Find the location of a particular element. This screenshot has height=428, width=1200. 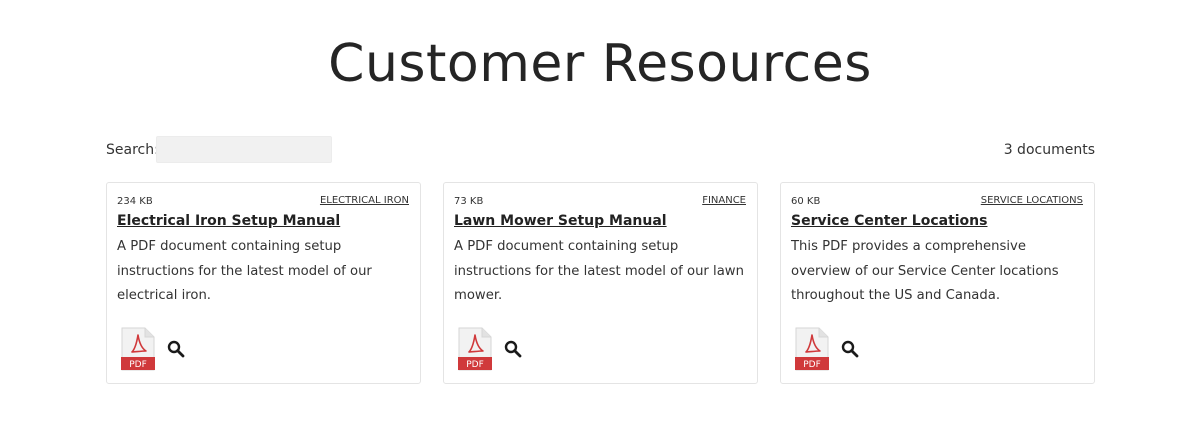

search-toolbar: Search: 3 documents is located at coordinates (600, 150).